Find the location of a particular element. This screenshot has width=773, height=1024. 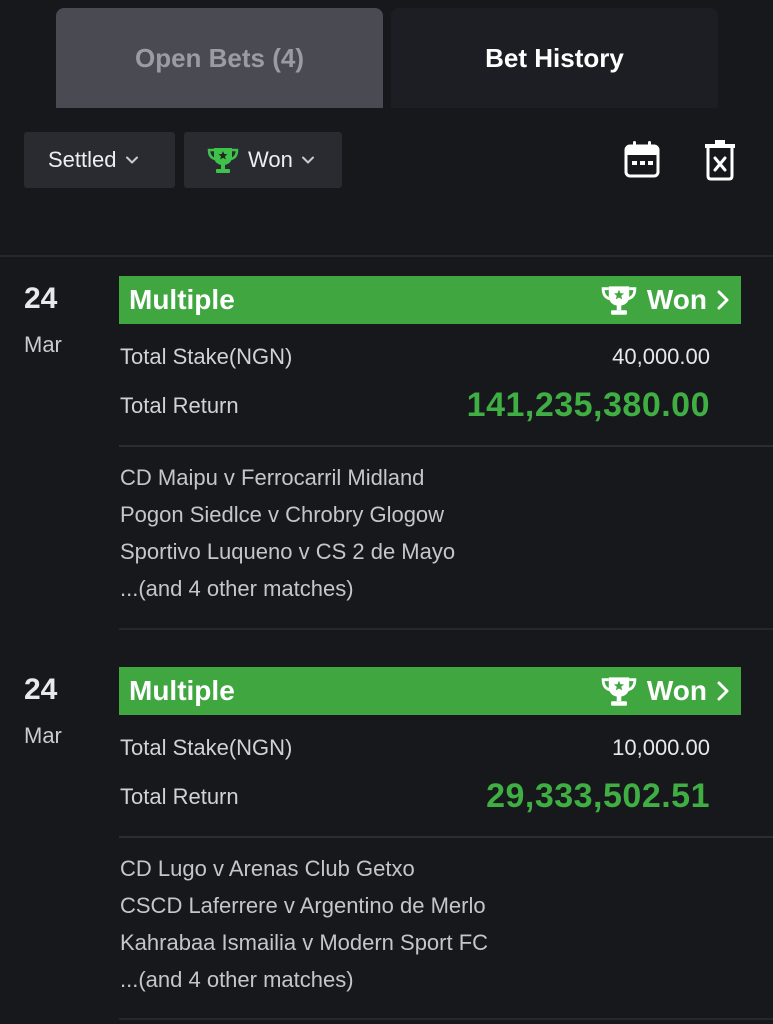

stake-value: 10,000.00 is located at coordinates (661, 747).